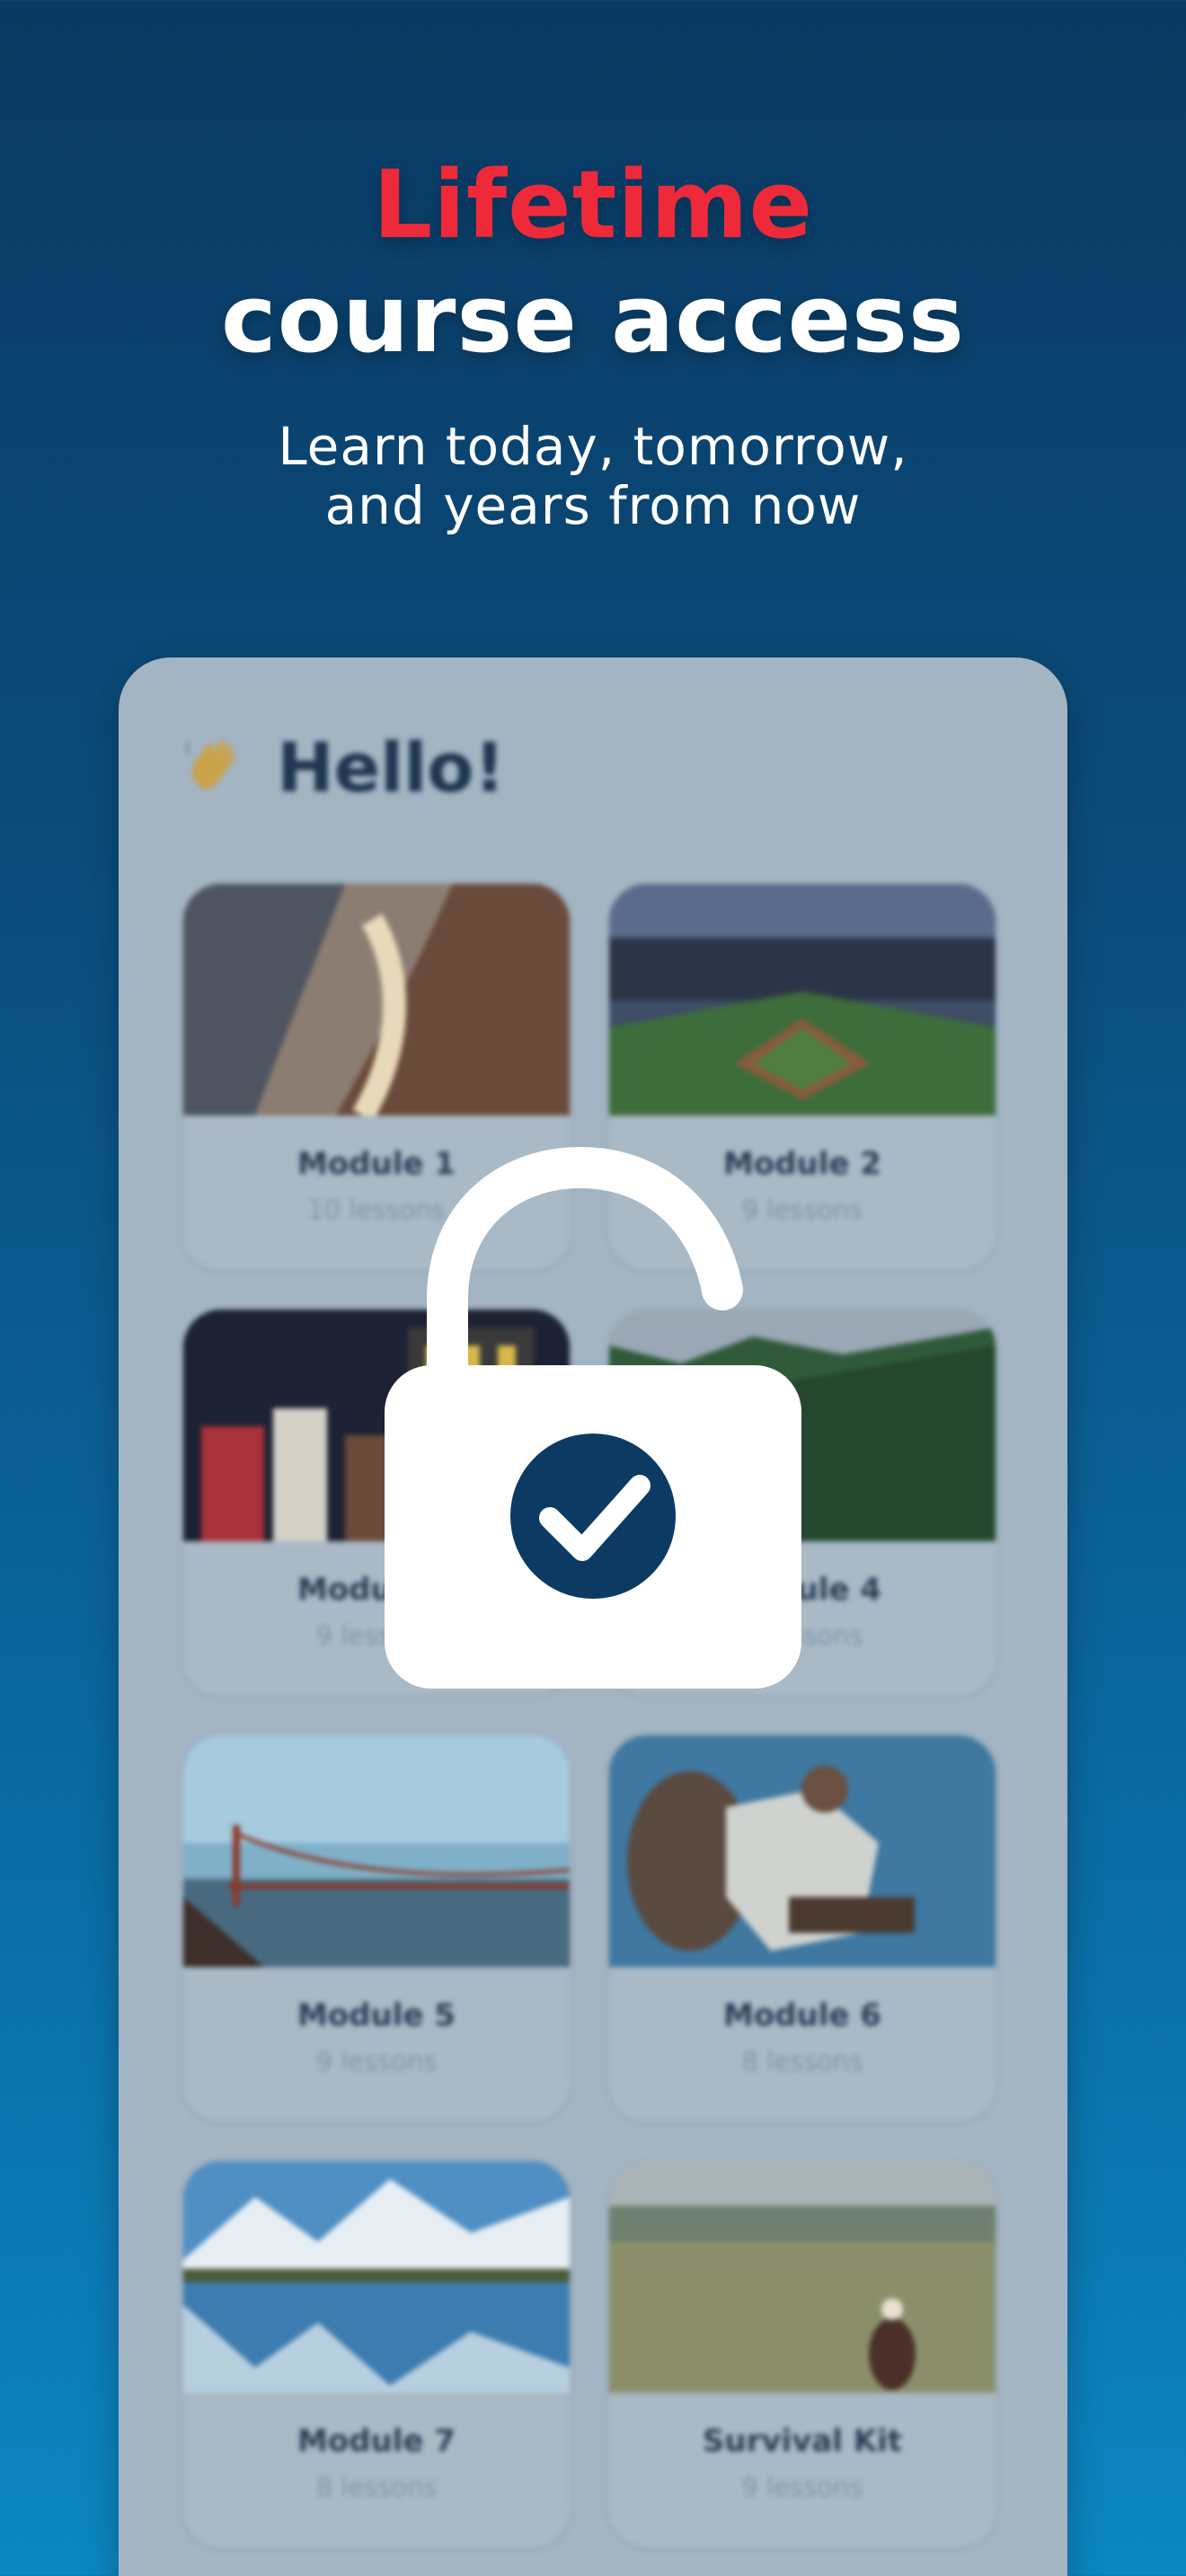  I want to click on module-2-photo, so click(802, 1000).